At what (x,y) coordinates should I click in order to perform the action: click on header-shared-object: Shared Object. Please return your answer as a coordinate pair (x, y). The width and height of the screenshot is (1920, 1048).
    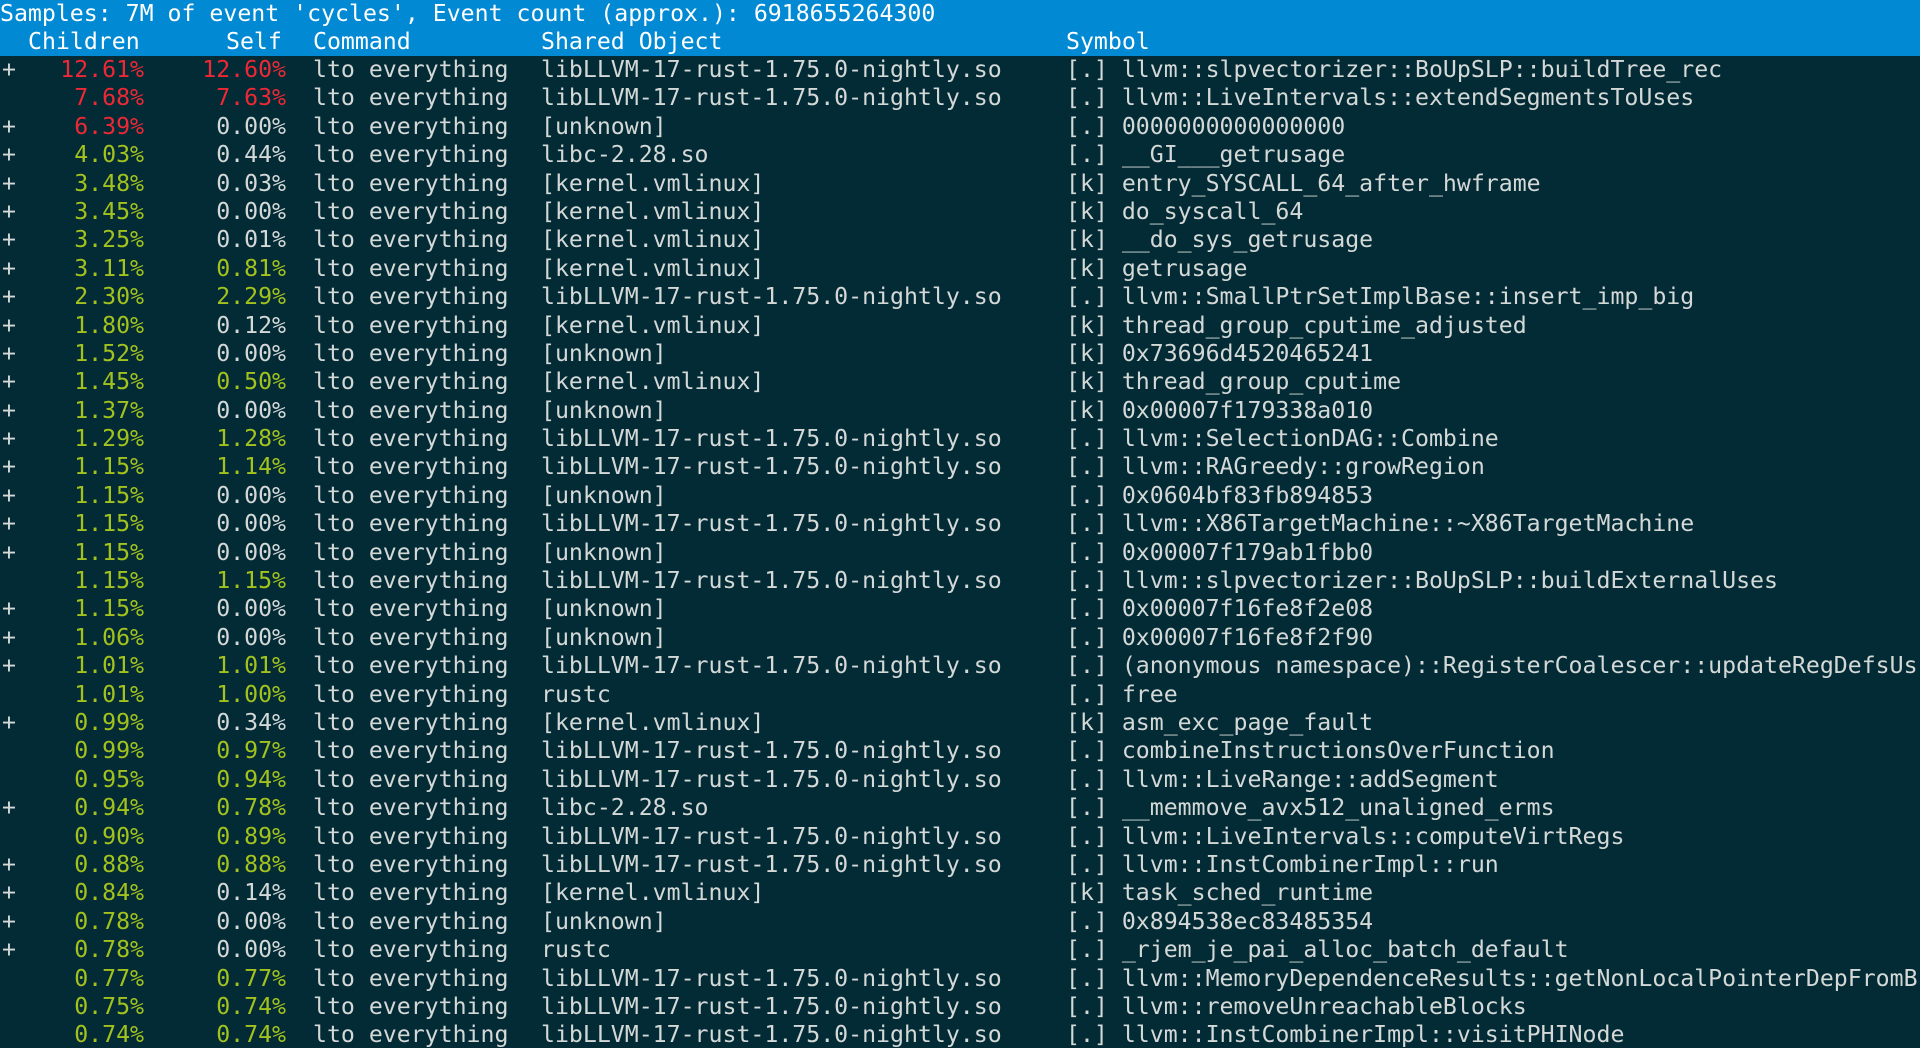
    Looking at the image, I should click on (631, 42).